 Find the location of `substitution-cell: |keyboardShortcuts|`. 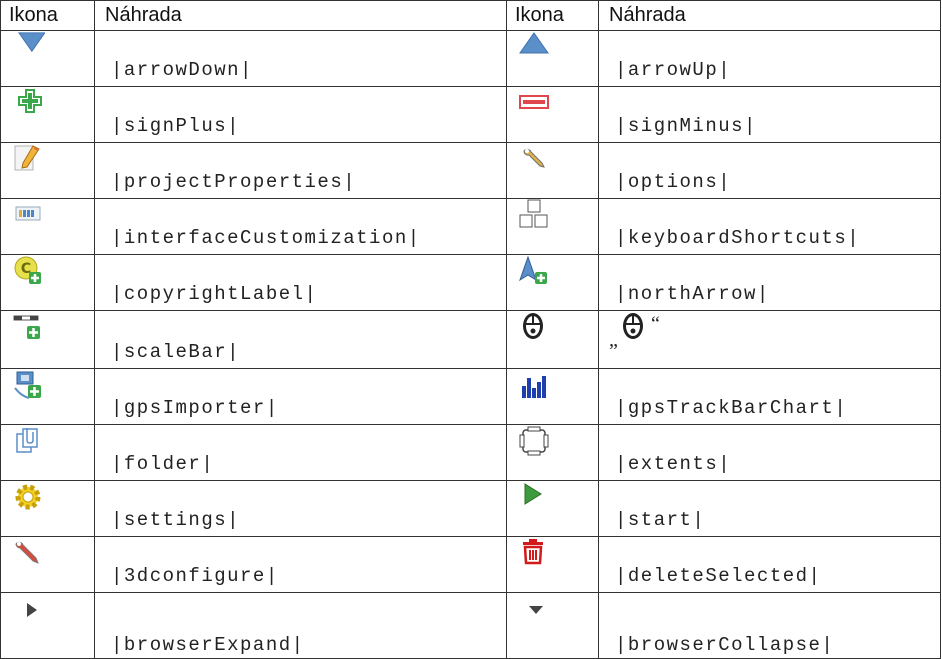

substitution-cell: |keyboardShortcuts| is located at coordinates (769, 226).